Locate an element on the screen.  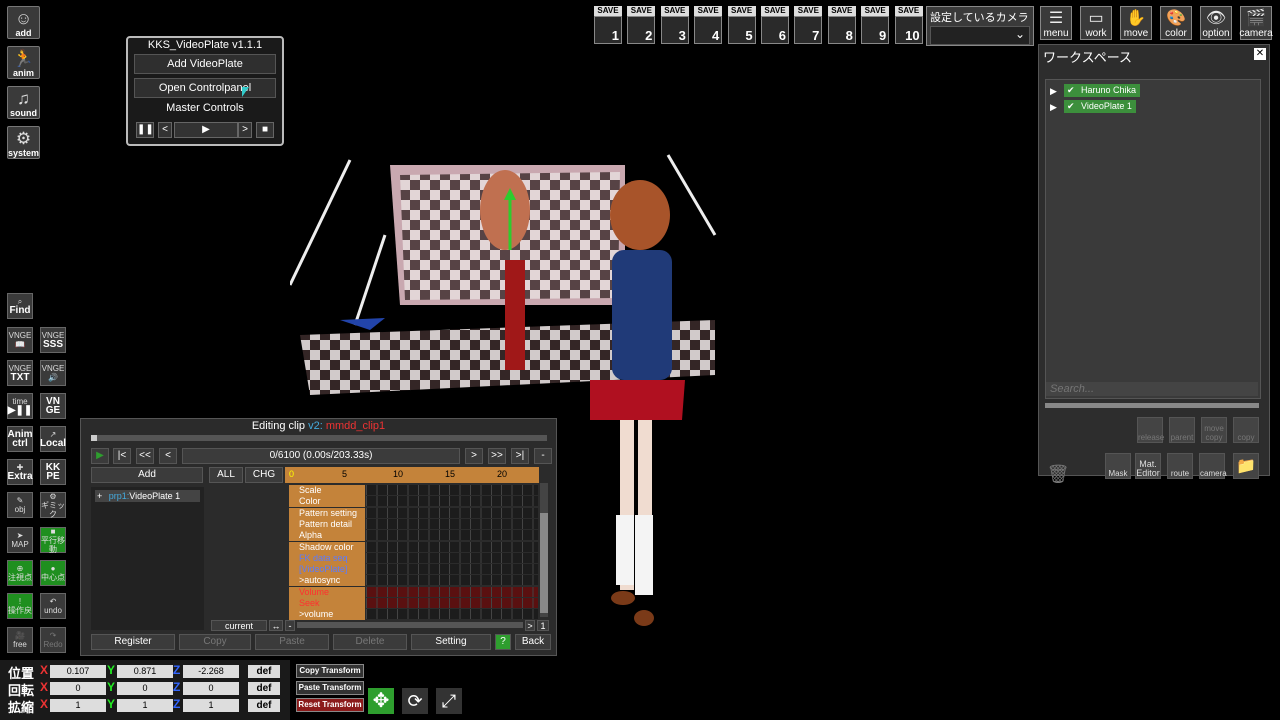
clip-first-button: |< is located at coordinates (122, 456).